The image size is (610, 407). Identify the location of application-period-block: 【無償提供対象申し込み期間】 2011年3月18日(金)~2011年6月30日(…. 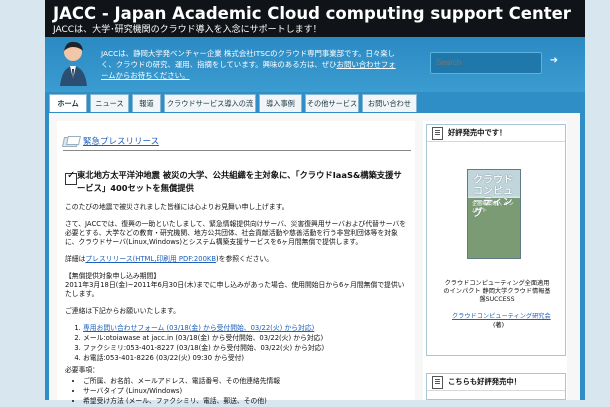
(236, 285).